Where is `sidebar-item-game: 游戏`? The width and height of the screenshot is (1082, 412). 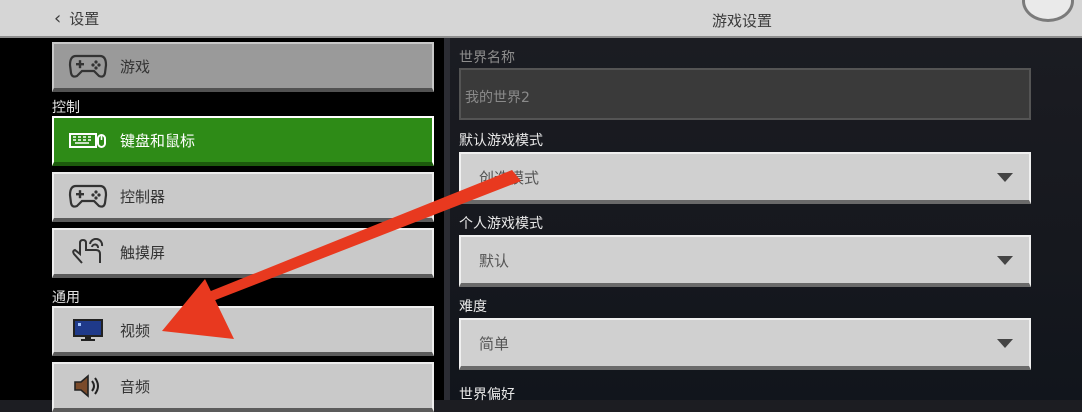
sidebar-item-game: 游戏 is located at coordinates (243, 67).